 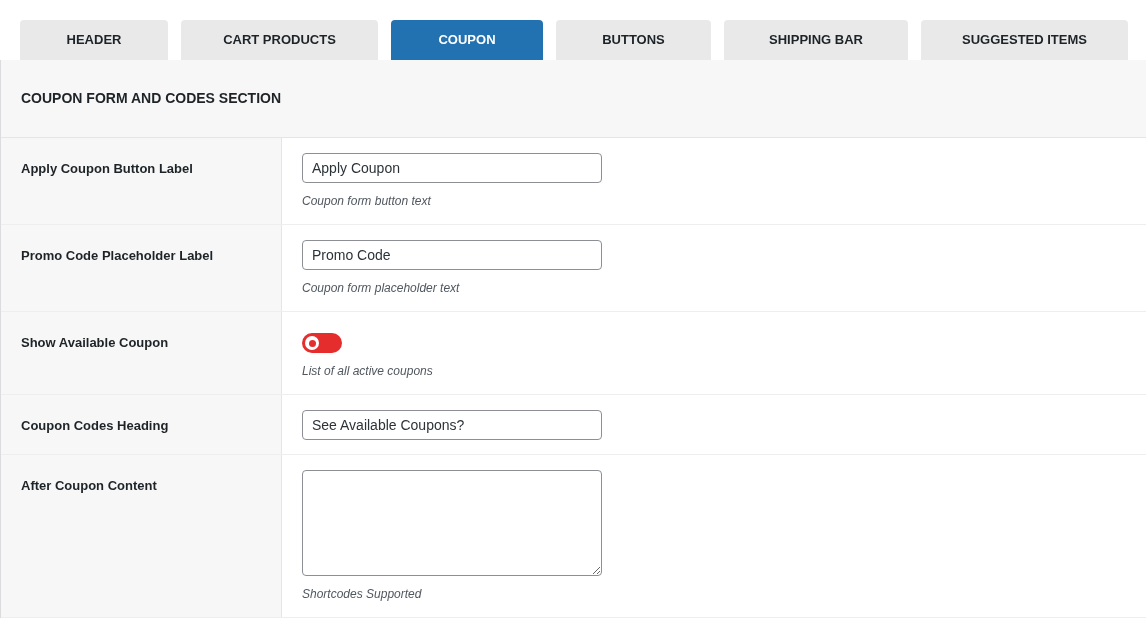 I want to click on tab: HEADER, so click(x=94, y=40).